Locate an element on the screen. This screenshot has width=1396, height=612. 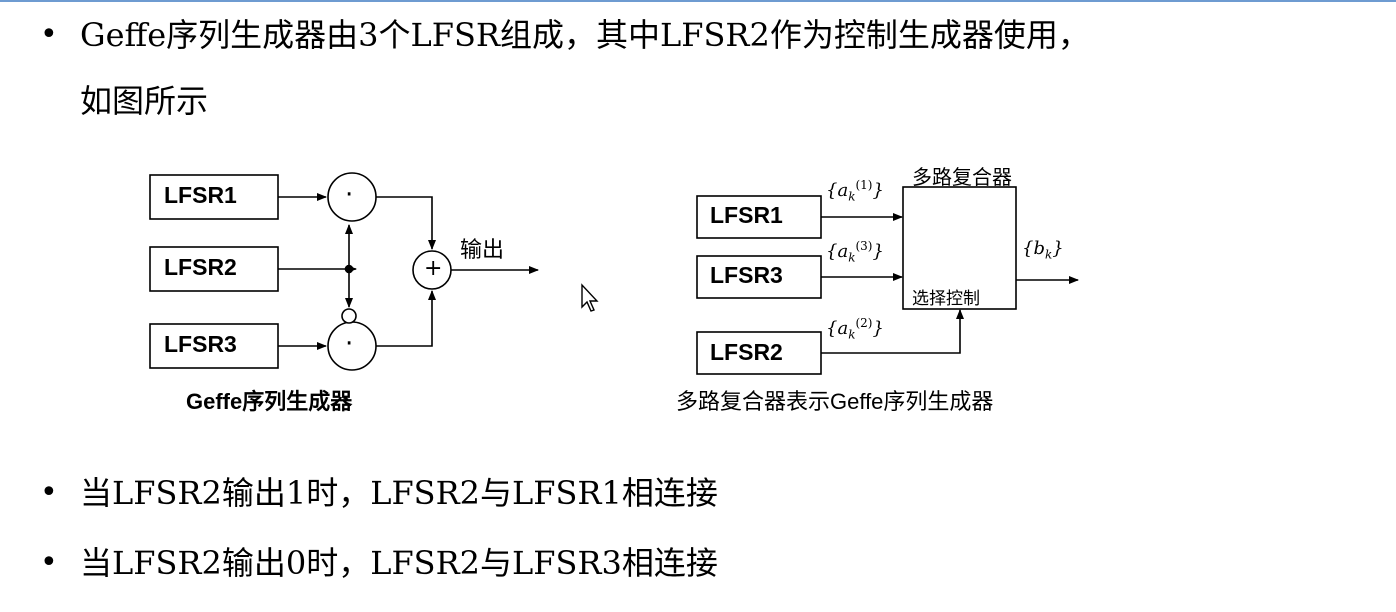
and-top-symbol: · is located at coordinates (349, 195).